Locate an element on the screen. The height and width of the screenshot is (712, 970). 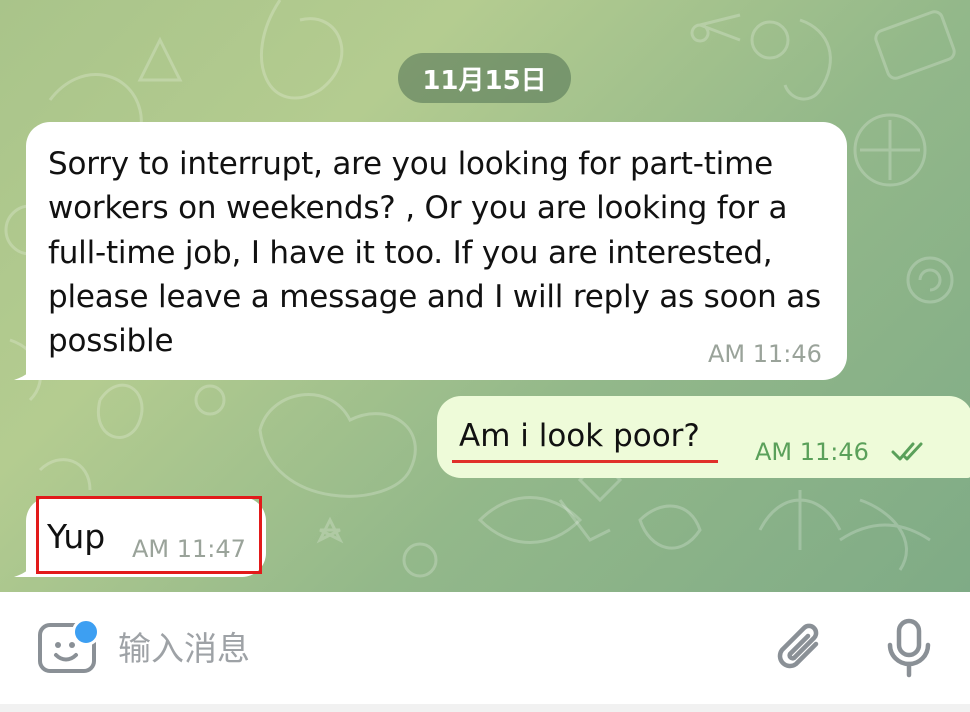
date-separator: 11月15日 is located at coordinates (484, 78).